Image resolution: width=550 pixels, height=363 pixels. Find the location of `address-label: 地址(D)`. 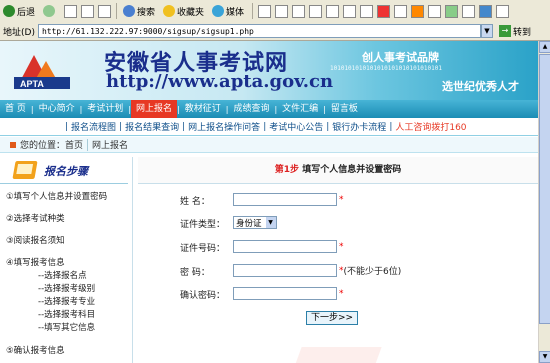

address-label: 地址(D) is located at coordinates (19, 32).